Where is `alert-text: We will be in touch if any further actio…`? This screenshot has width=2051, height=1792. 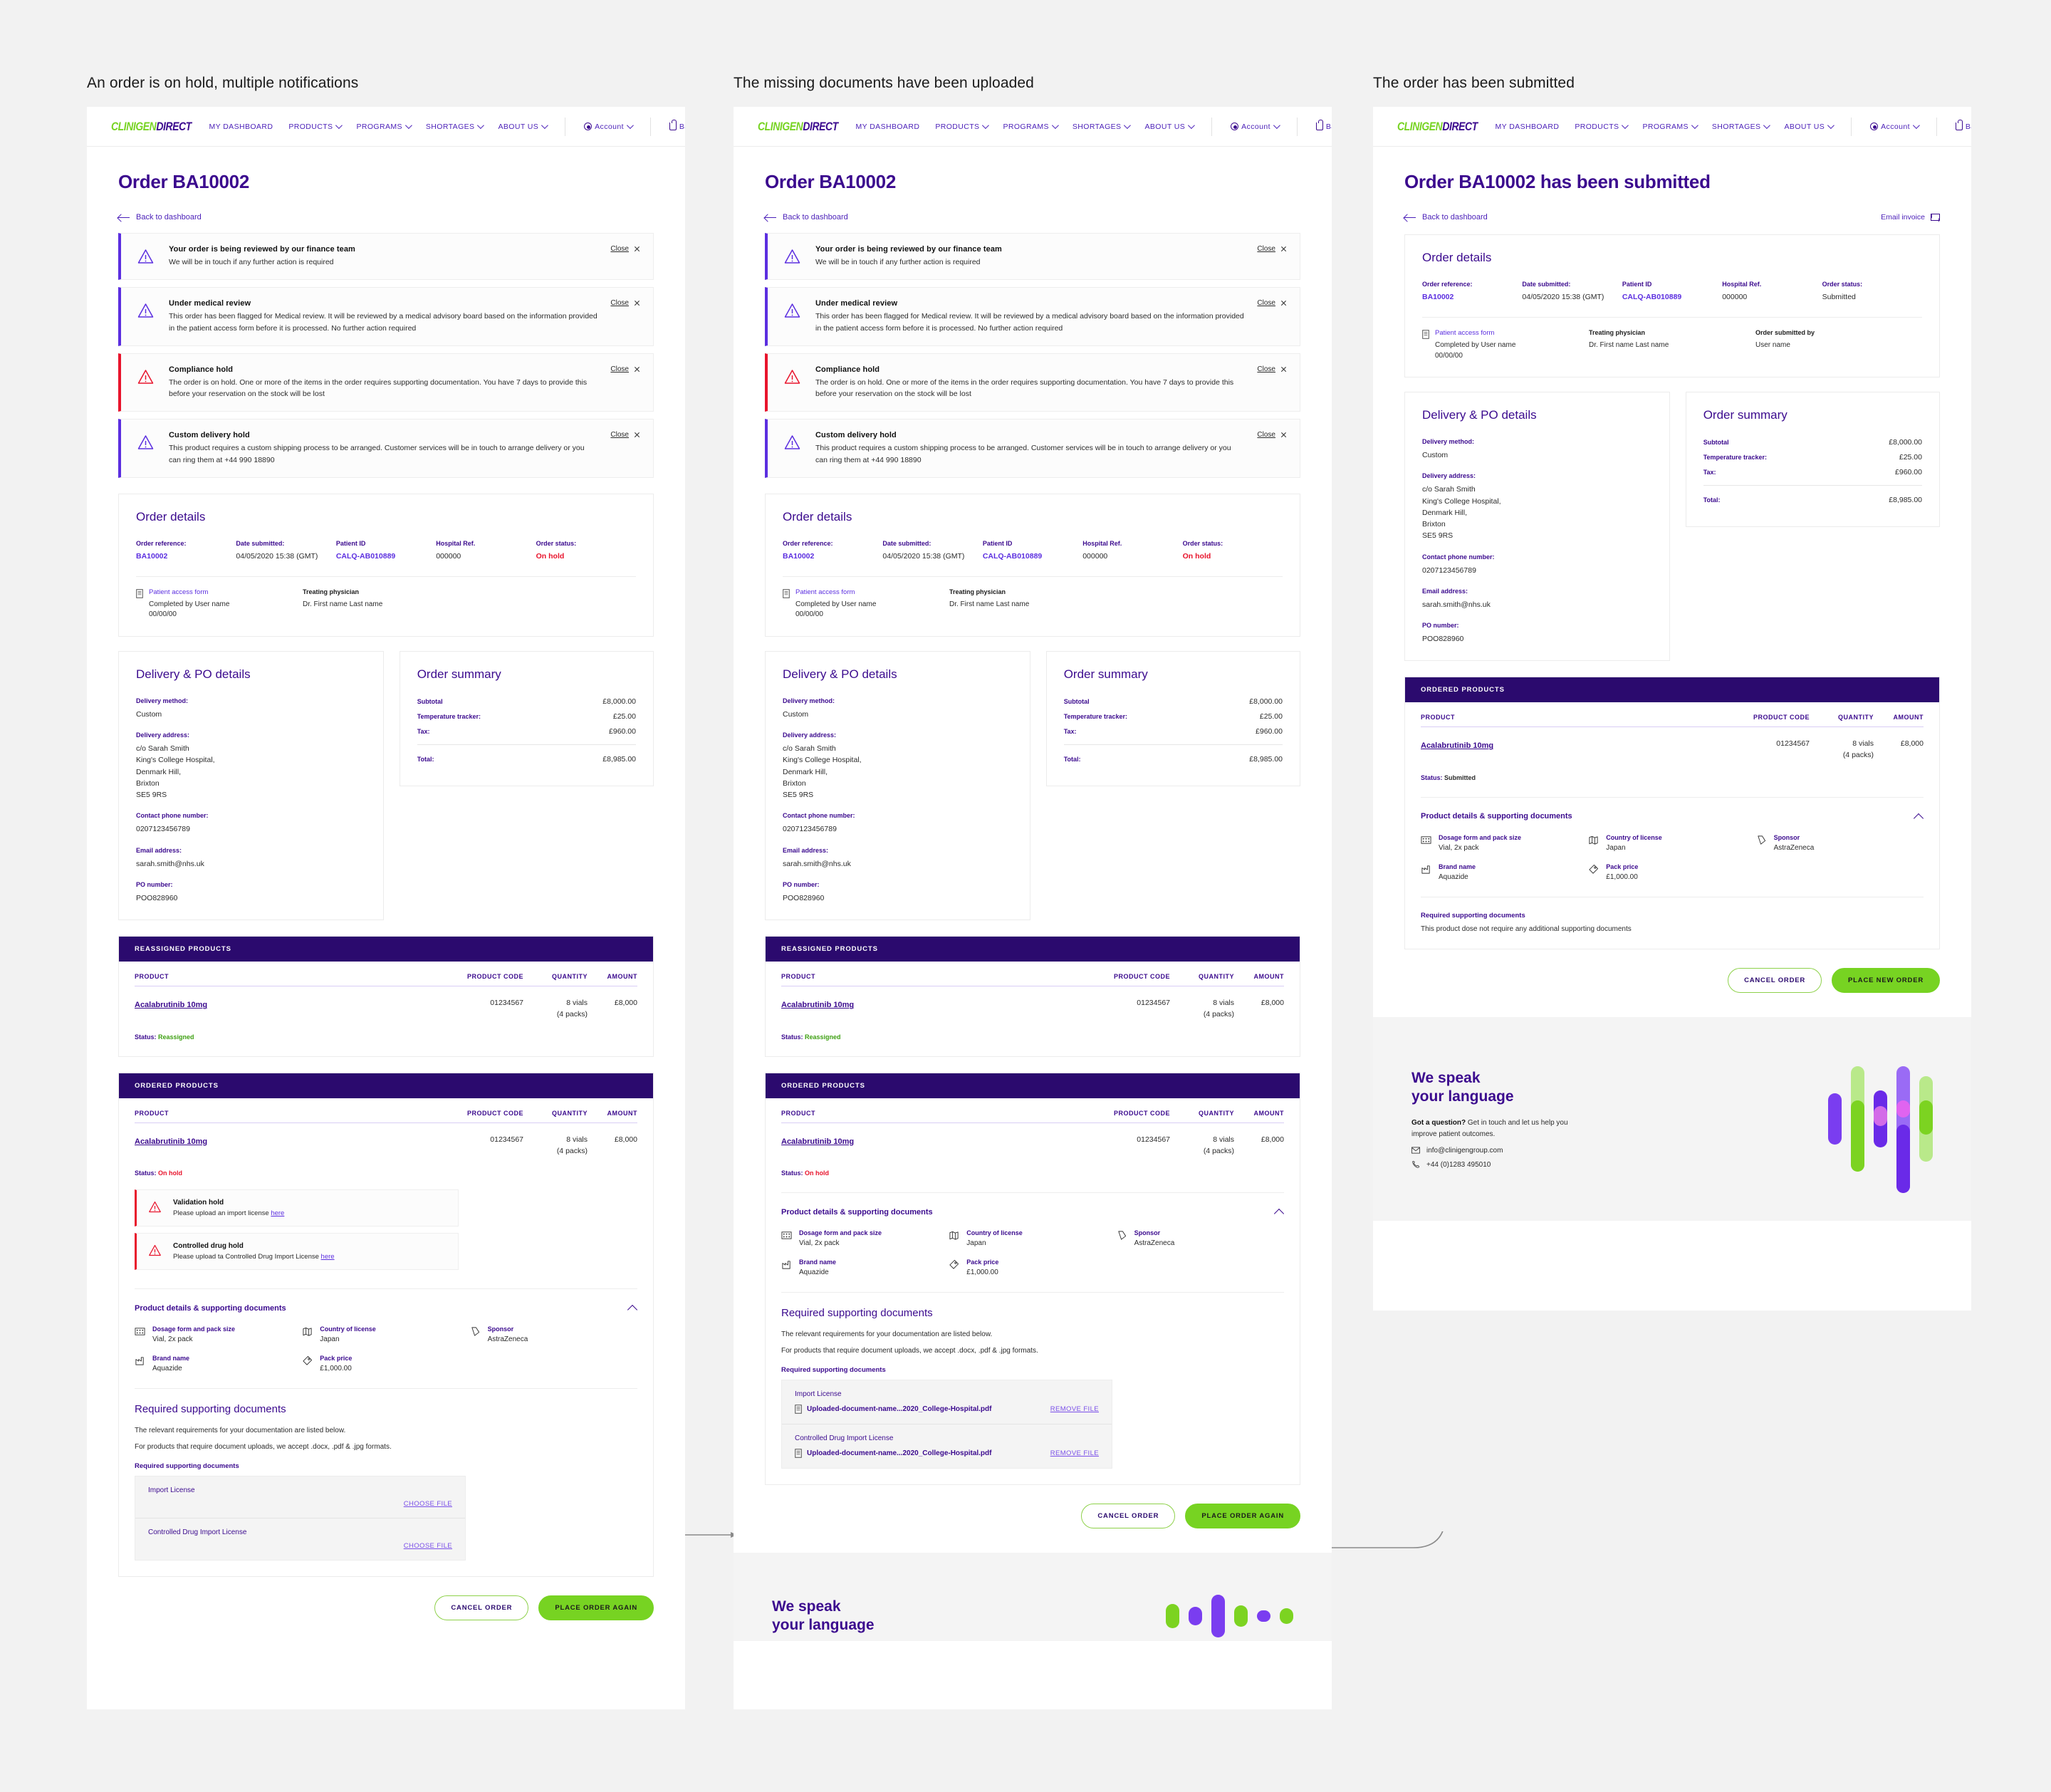
alert-text: We will be in touch if any further actio… is located at coordinates (251, 262).